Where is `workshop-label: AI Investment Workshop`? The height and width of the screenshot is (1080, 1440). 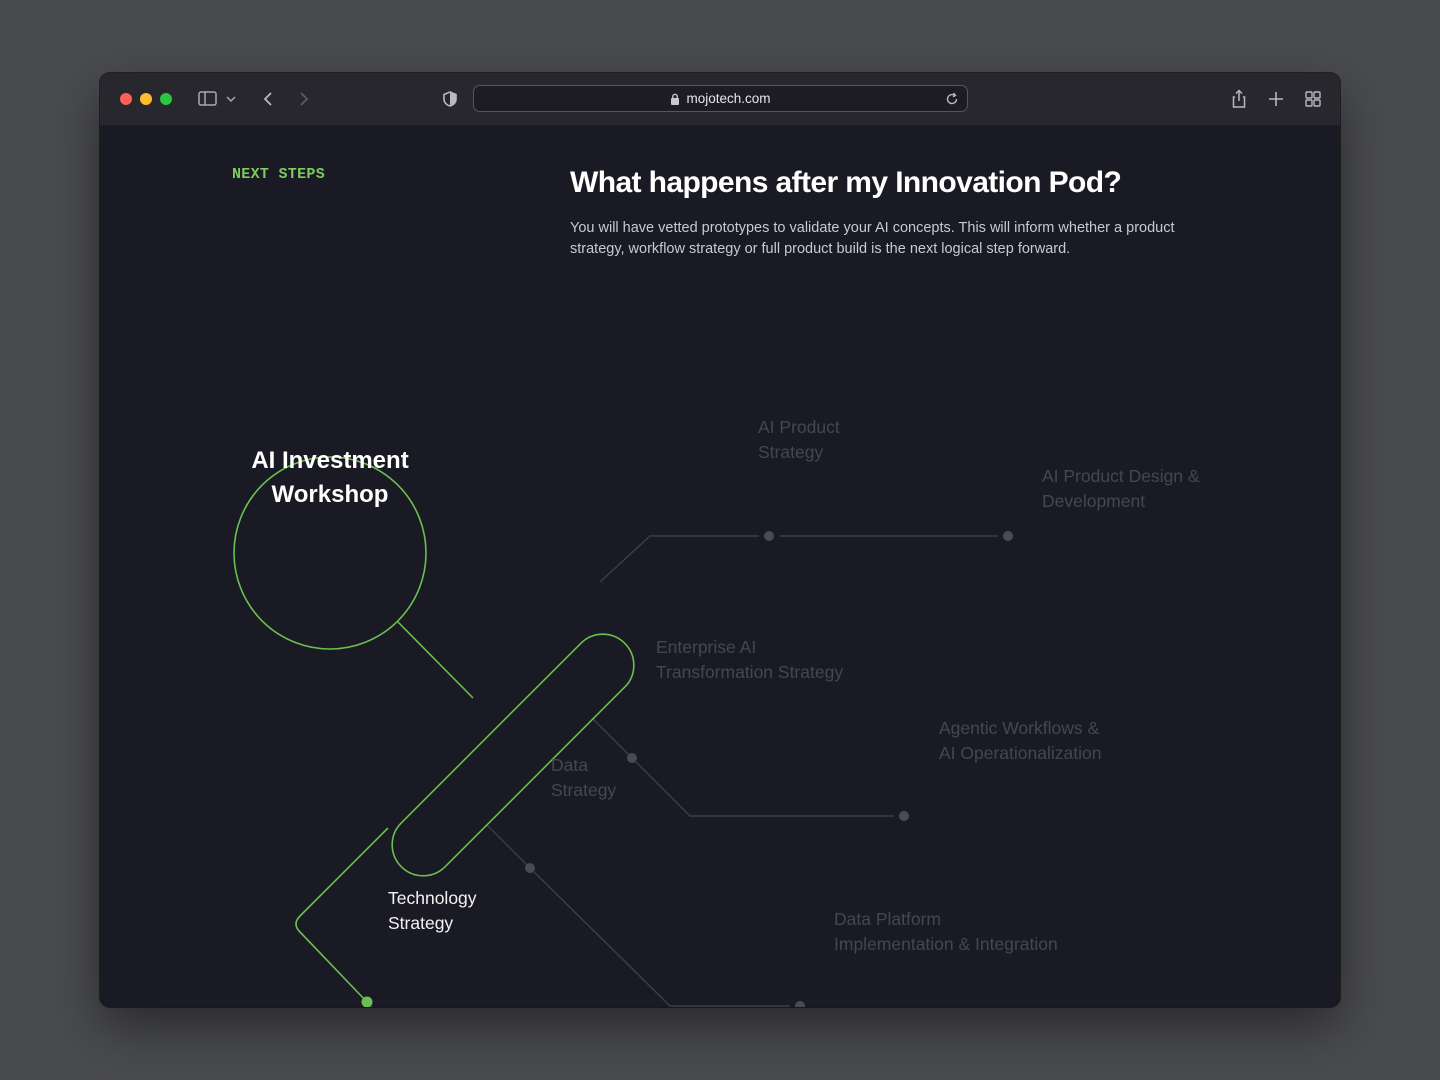 workshop-label: AI Investment Workshop is located at coordinates (330, 477).